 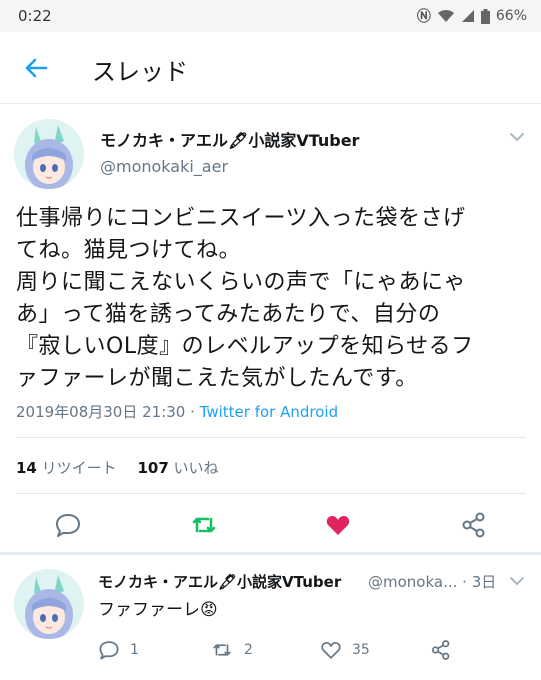 What do you see at coordinates (270, 16) in the screenshot?
I see `status-bar: 0:22 Ⓝ 66%` at bounding box center [270, 16].